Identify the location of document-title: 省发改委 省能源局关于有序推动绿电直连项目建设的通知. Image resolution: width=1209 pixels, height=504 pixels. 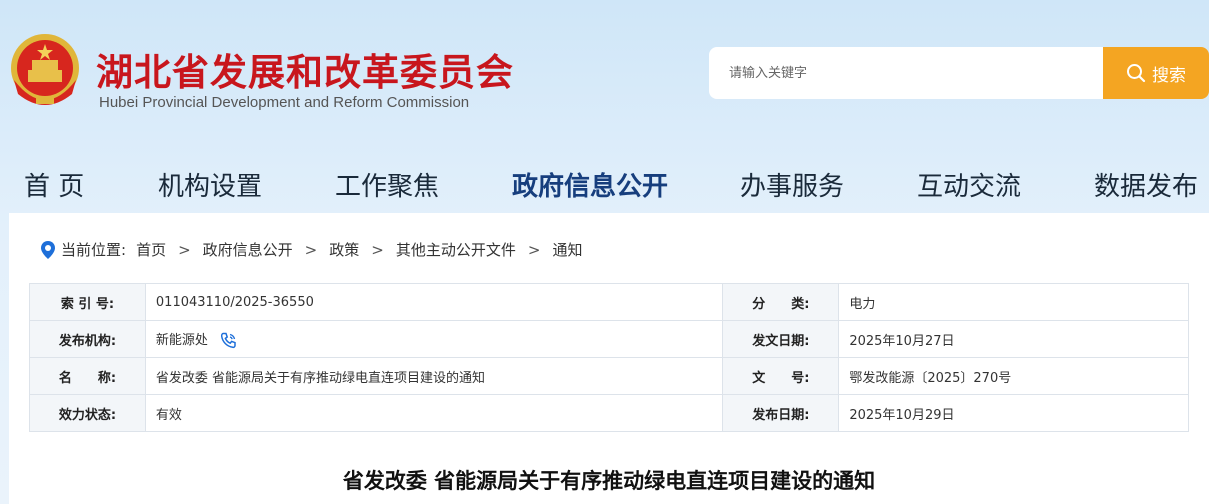
(609, 480).